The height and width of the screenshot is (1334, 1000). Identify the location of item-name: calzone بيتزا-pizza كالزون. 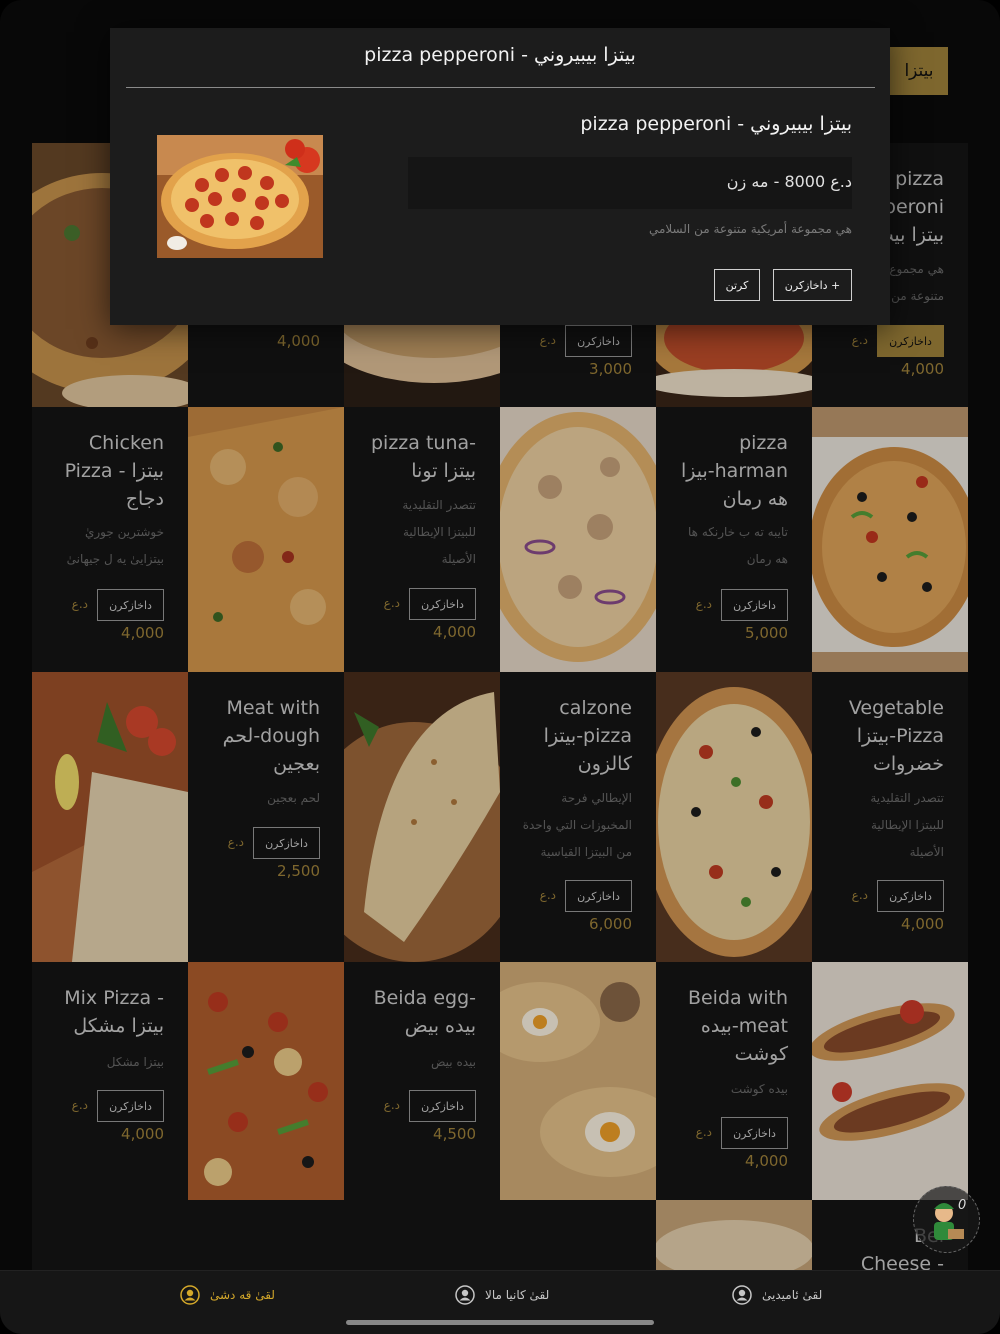
(587, 736).